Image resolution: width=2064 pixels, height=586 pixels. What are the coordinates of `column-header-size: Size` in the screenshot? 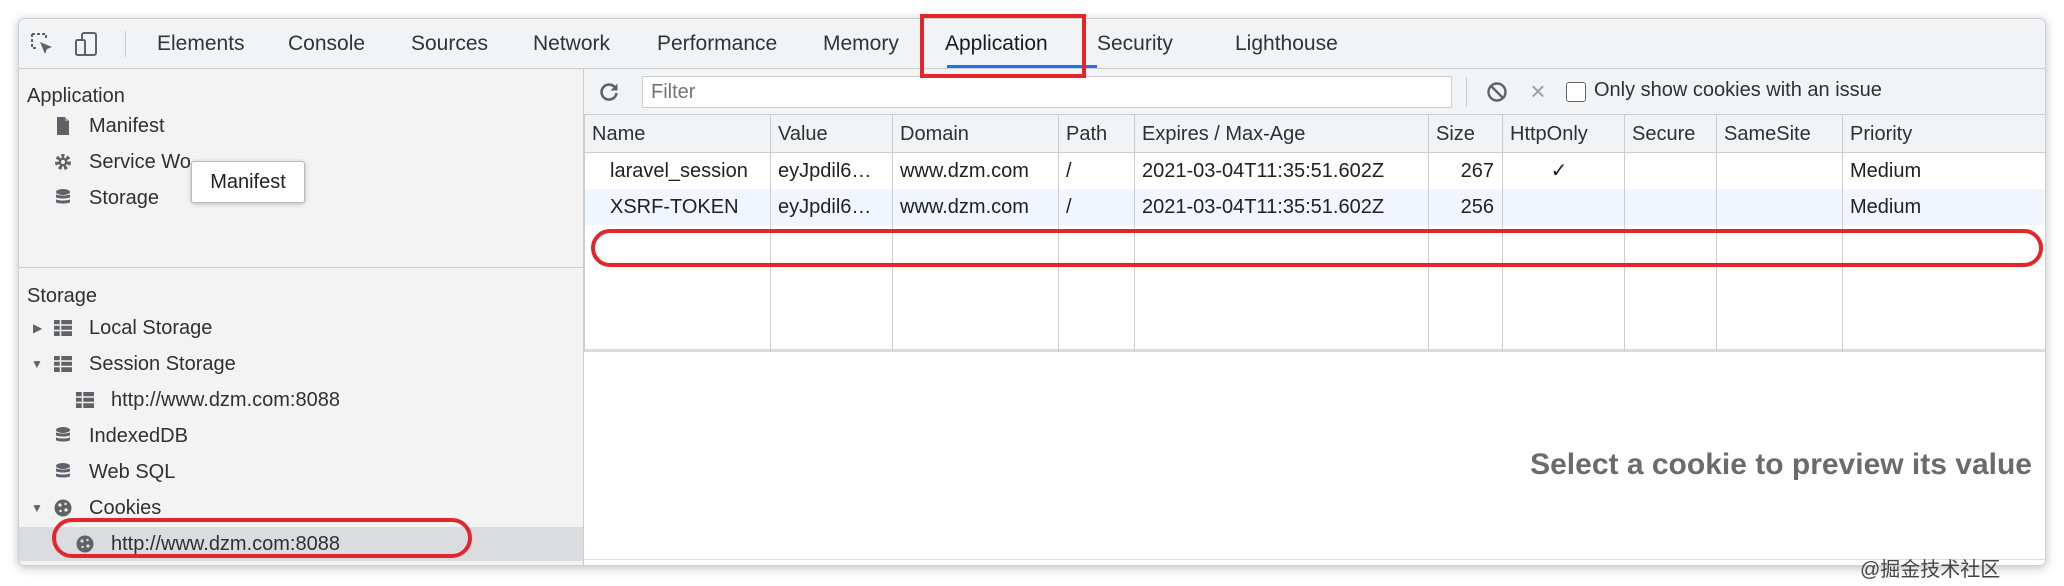 It's located at (1455, 134).